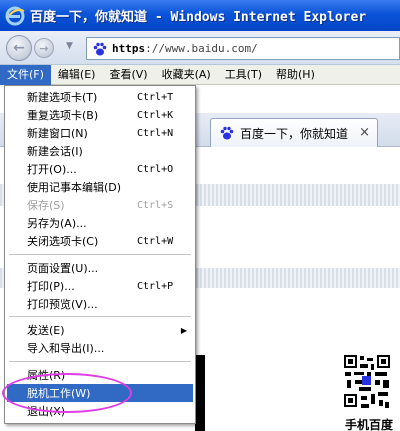  Describe the element at coordinates (129, 48) in the screenshot. I see `address-scheme: https` at that location.